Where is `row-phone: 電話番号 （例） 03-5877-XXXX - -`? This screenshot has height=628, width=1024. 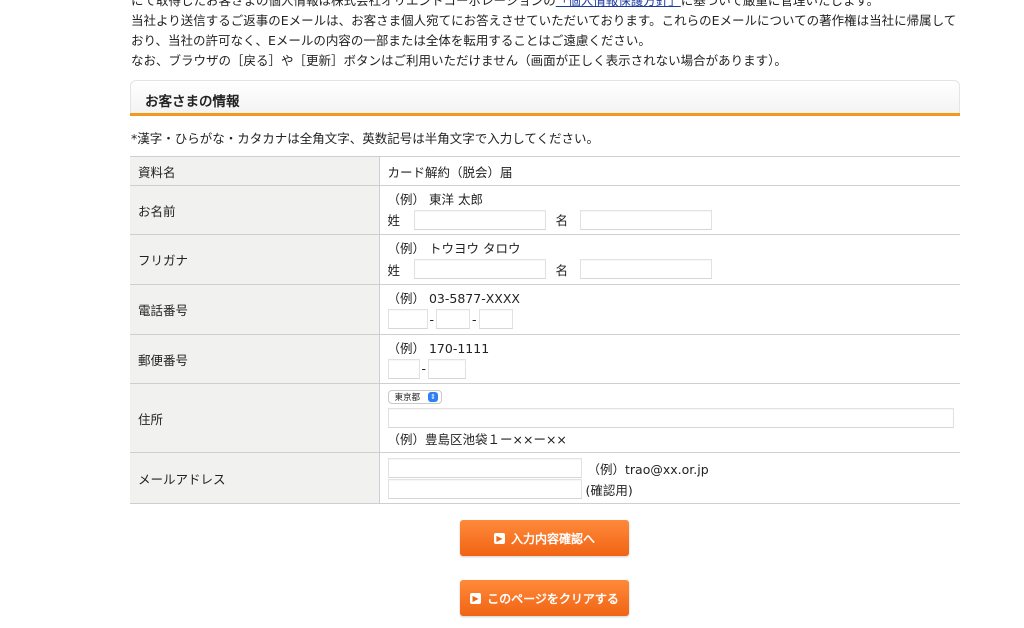
row-phone: 電話番号 （例） 03-5877-XXXX - - is located at coordinates (545, 309).